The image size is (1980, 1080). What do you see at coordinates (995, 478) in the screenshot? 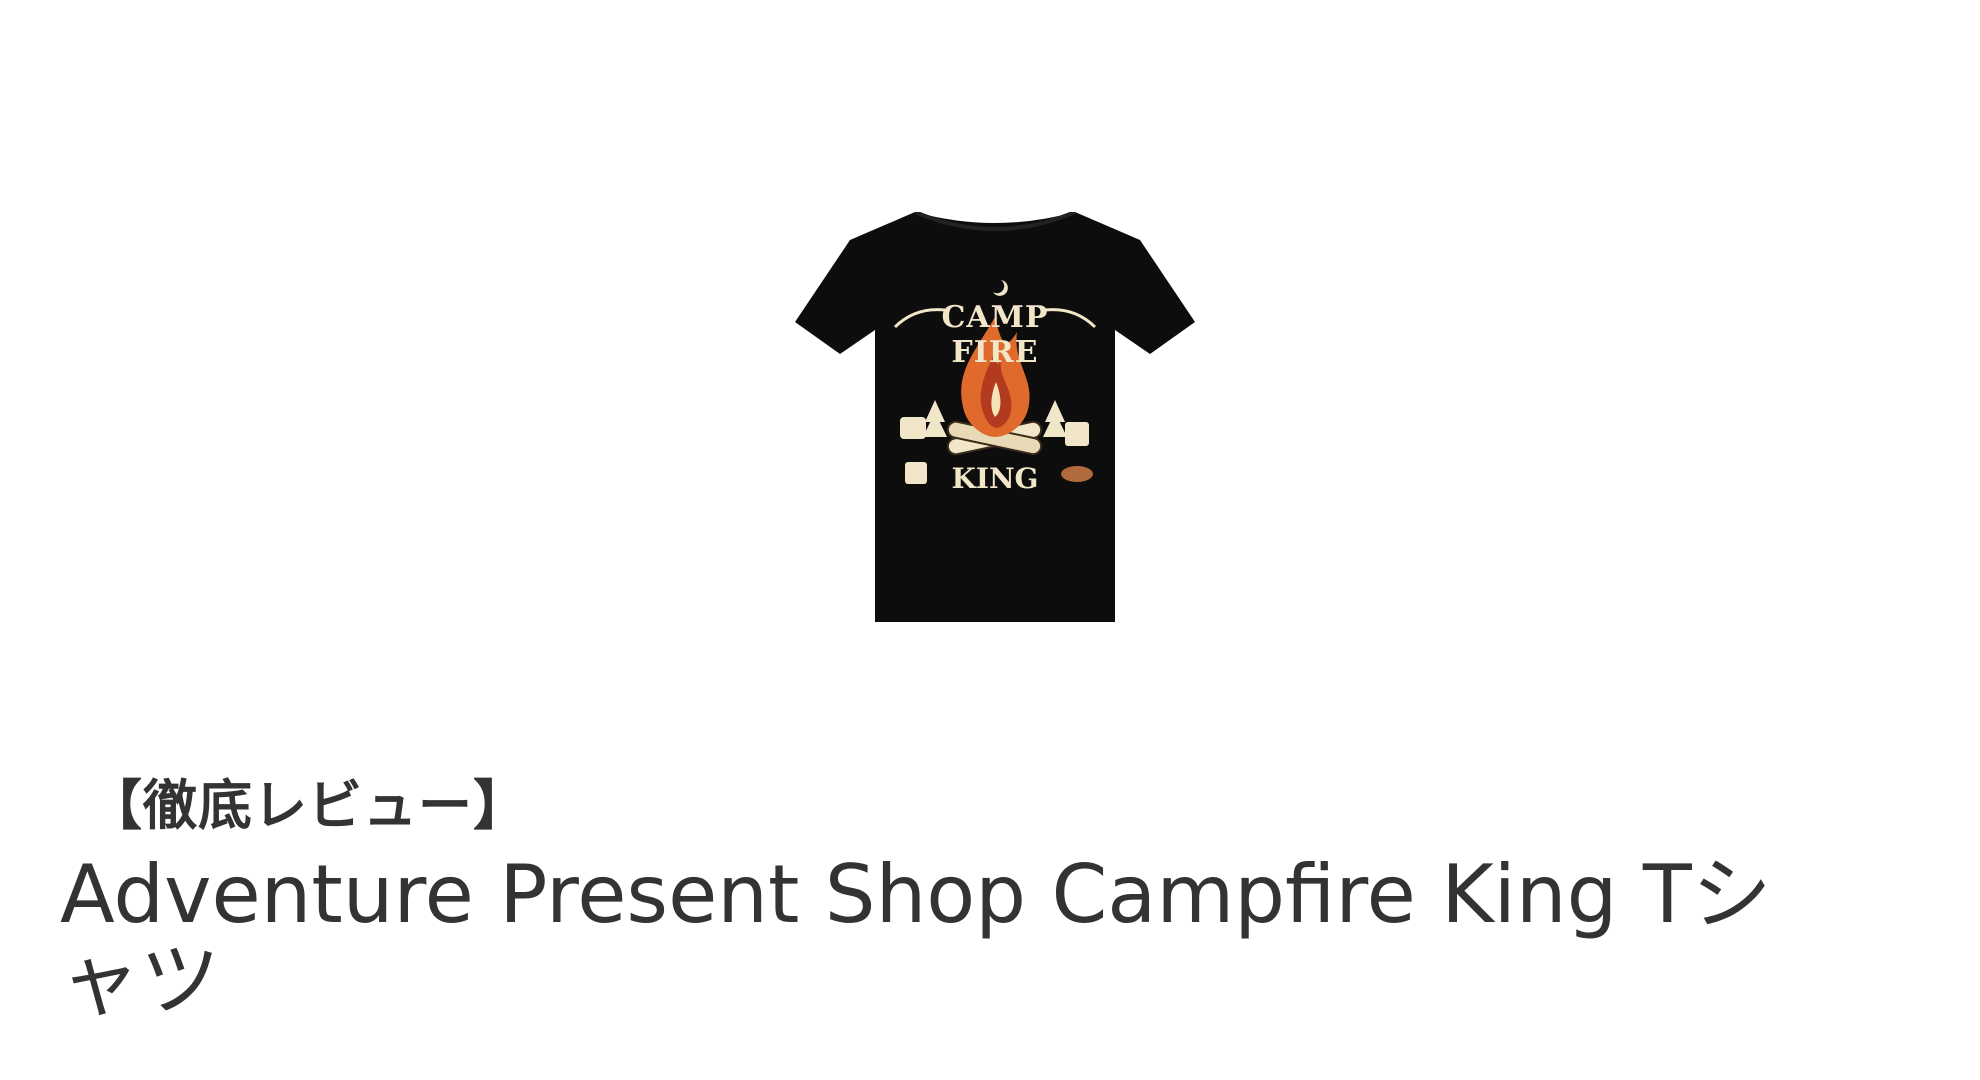
I see `shirt-print-bottom: KING` at bounding box center [995, 478].